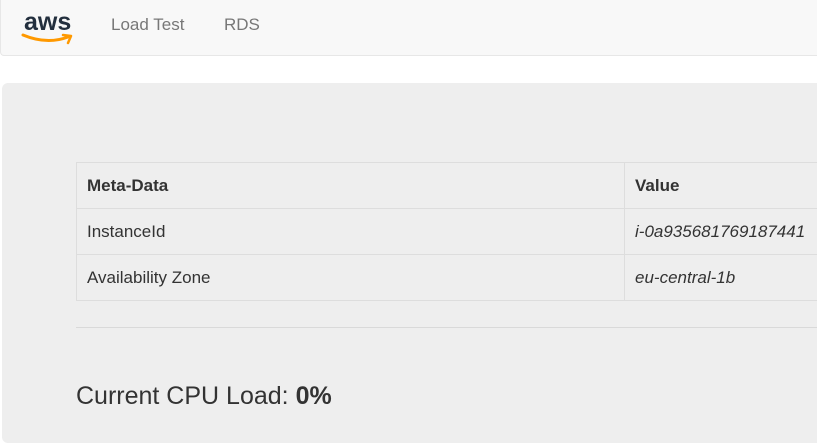 This screenshot has height=443, width=817. What do you see at coordinates (351, 186) in the screenshot?
I see `column-header-meta-data: Meta-Data` at bounding box center [351, 186].